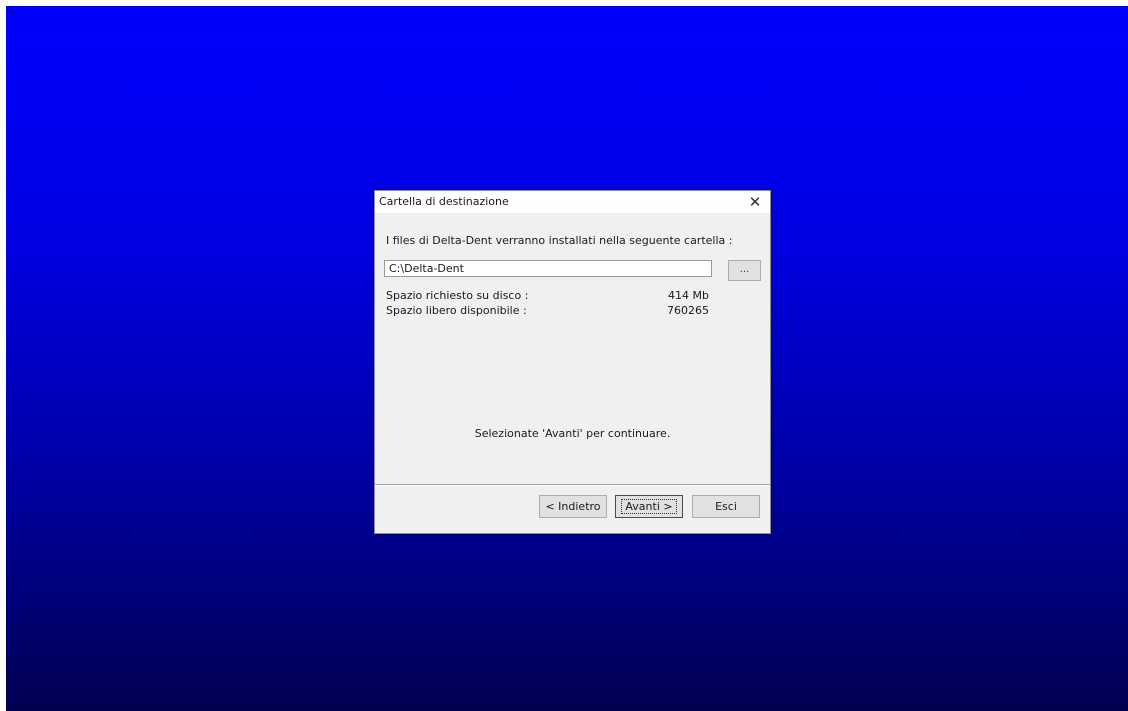 The width and height of the screenshot is (1128, 711). Describe the element at coordinates (572, 202) in the screenshot. I see `title-bar: Cartella di destinazione ✕` at that location.